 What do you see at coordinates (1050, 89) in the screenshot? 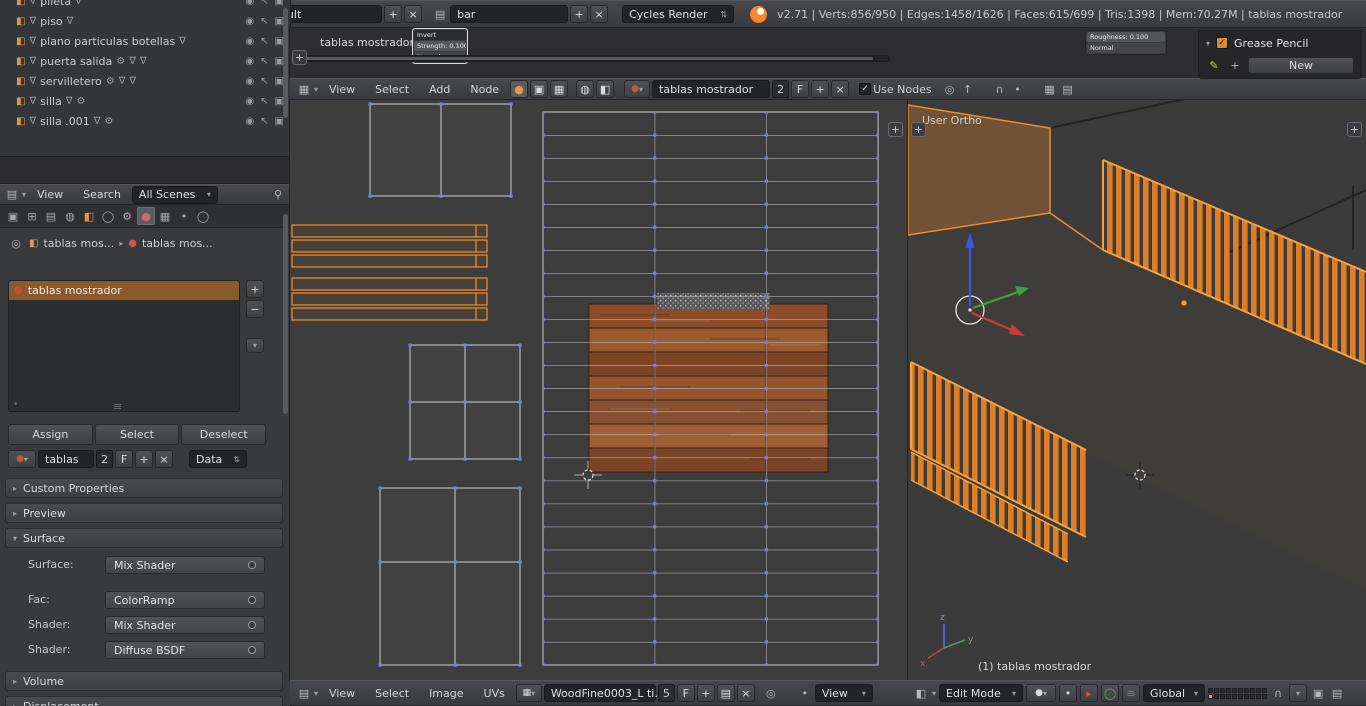
I see `backdrop-icon: ▦` at bounding box center [1050, 89].